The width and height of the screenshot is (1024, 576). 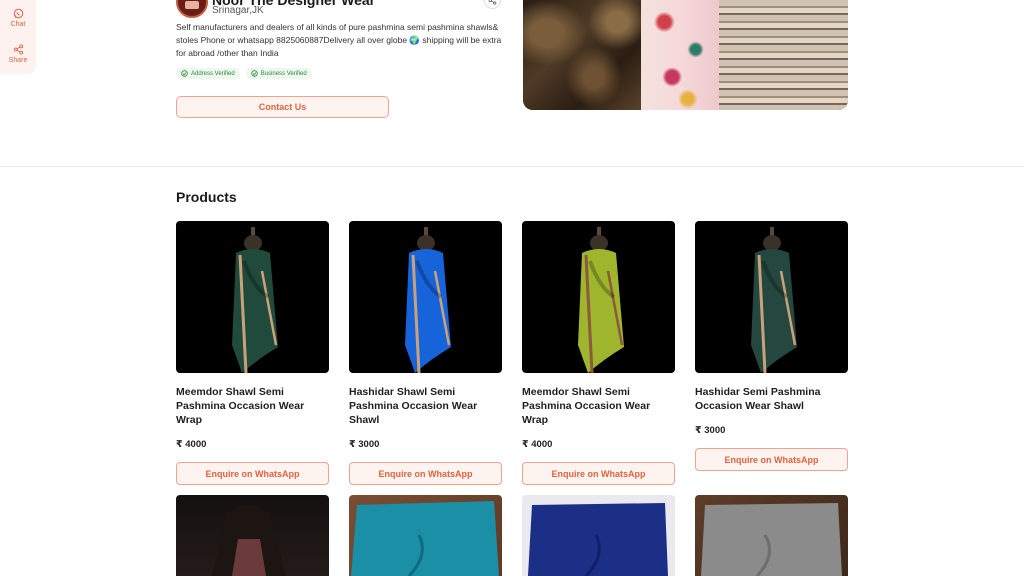 I want to click on share-label: Share, so click(x=18, y=60).